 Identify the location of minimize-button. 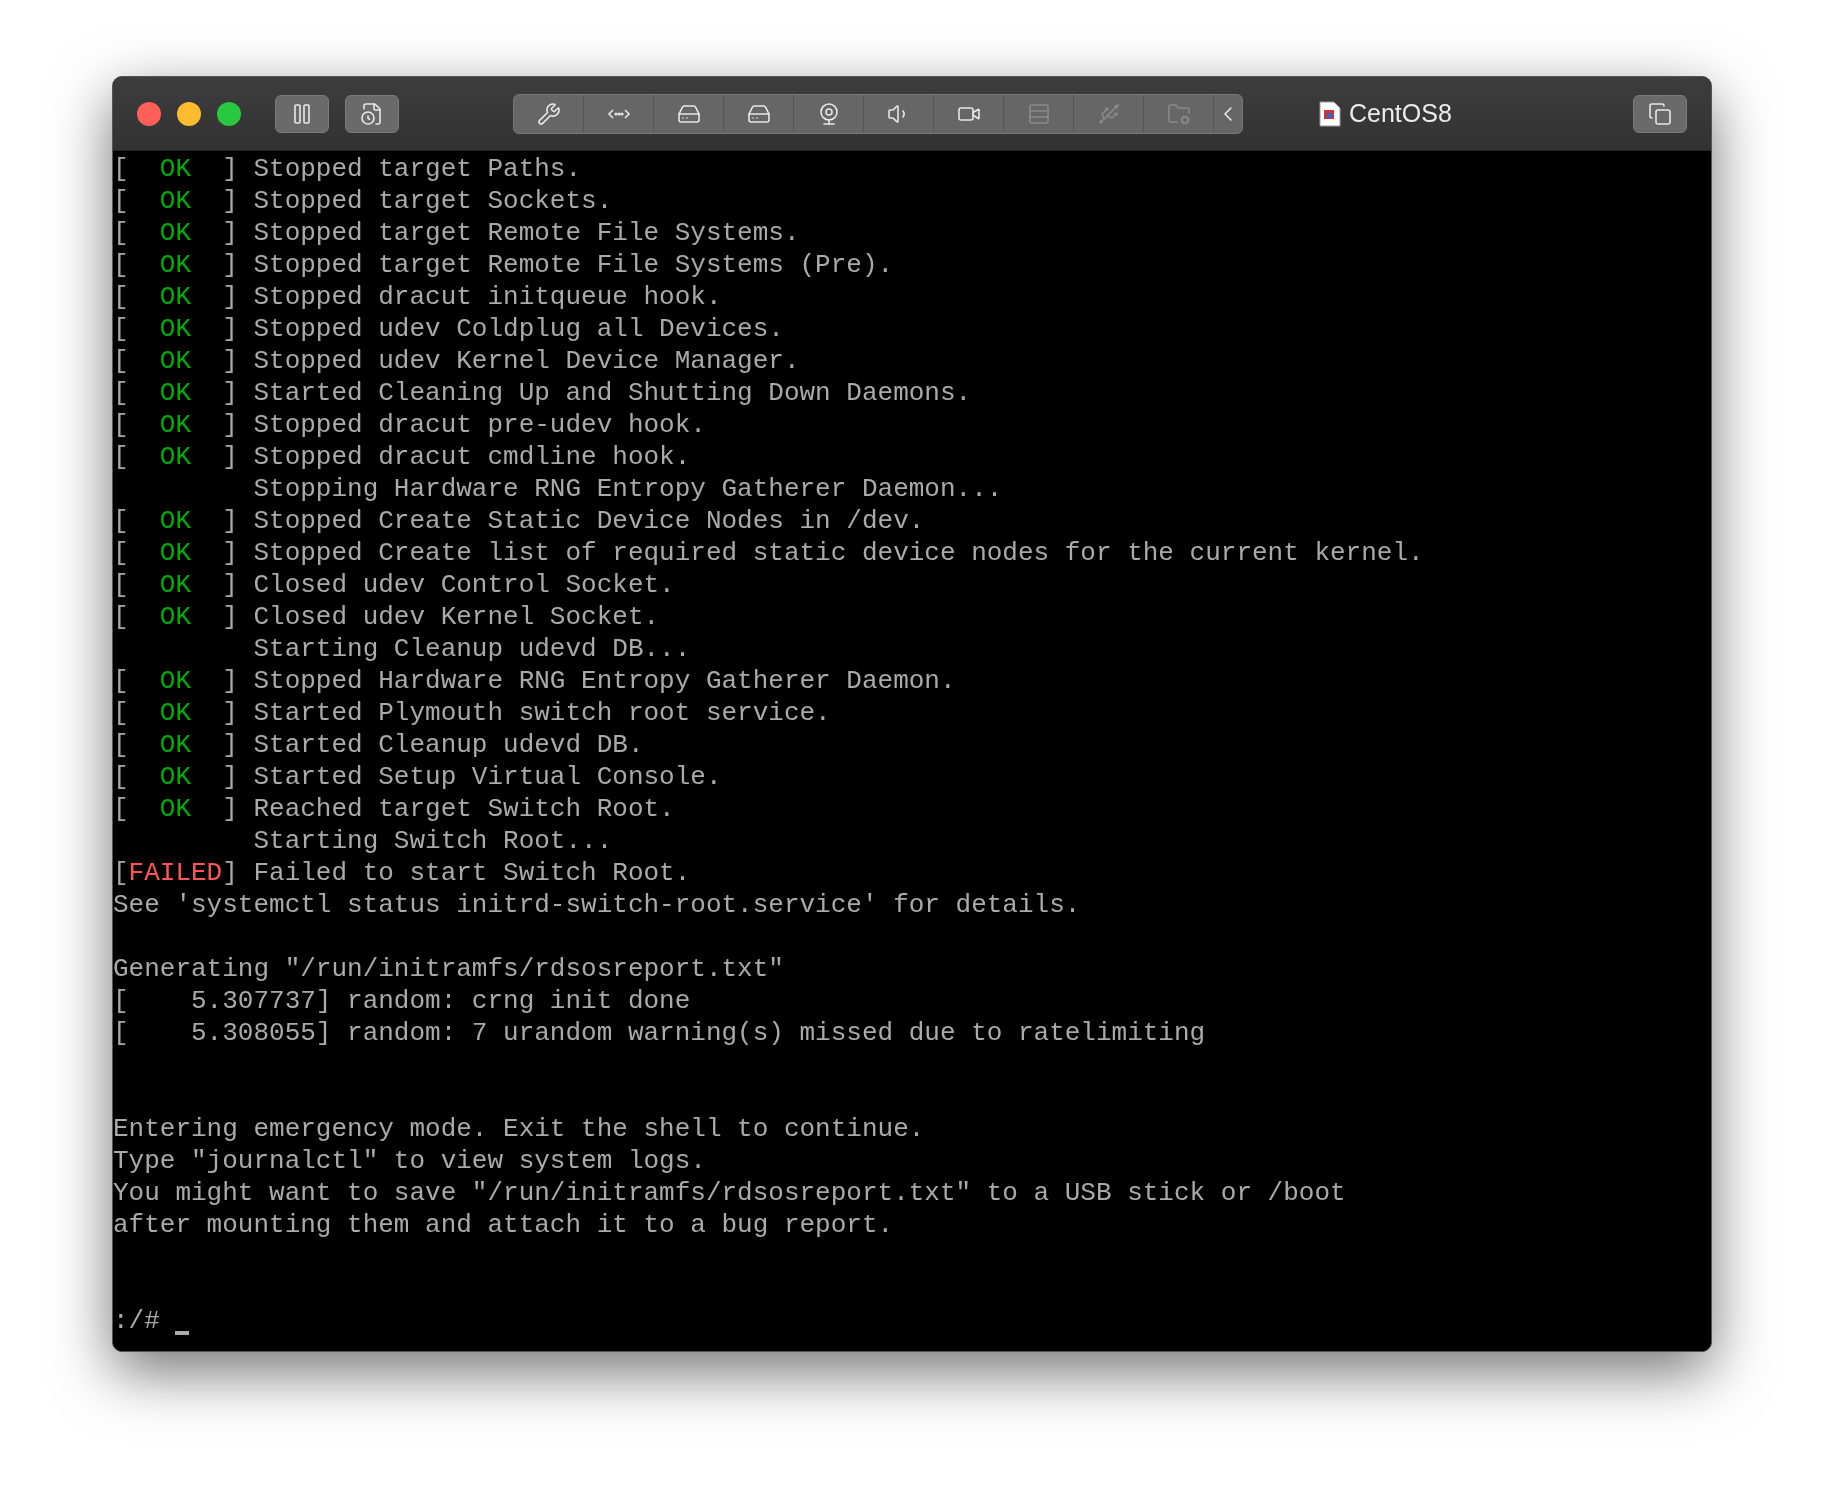
(189, 113).